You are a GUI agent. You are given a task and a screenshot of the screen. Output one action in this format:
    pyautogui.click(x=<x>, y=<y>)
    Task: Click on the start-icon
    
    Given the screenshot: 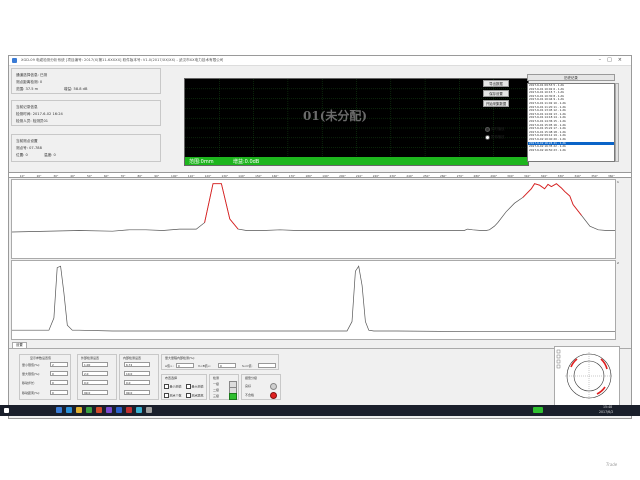 What is the action you would take?
    pyautogui.click(x=6, y=410)
    